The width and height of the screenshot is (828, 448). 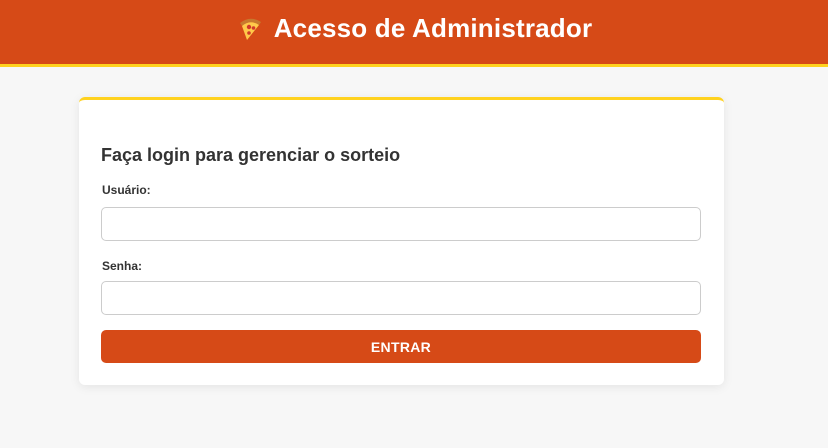 What do you see at coordinates (401, 298) in the screenshot?
I see `password-input` at bounding box center [401, 298].